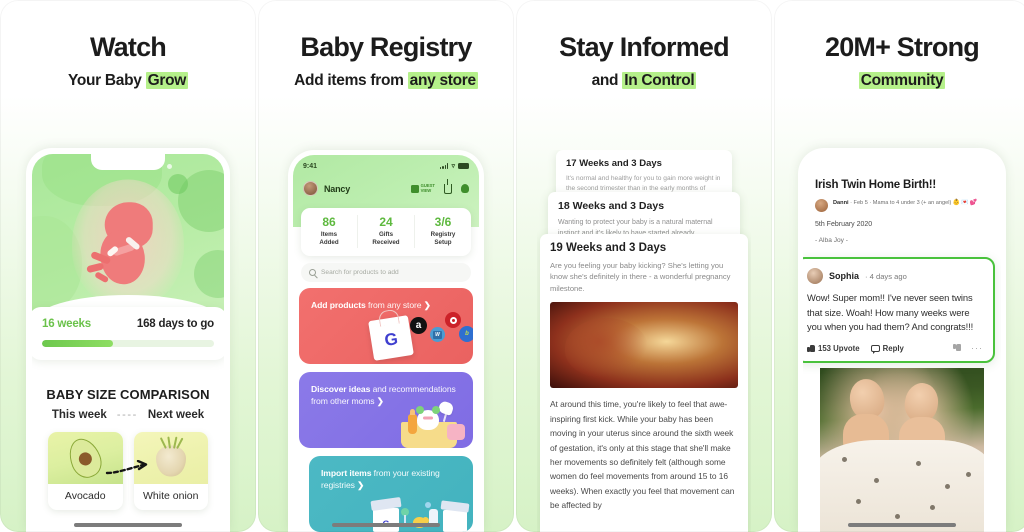 The height and width of the screenshot is (532, 1024). What do you see at coordinates (607, 80) in the screenshot?
I see `panel-3-subtitle-prefix: and` at bounding box center [607, 80].